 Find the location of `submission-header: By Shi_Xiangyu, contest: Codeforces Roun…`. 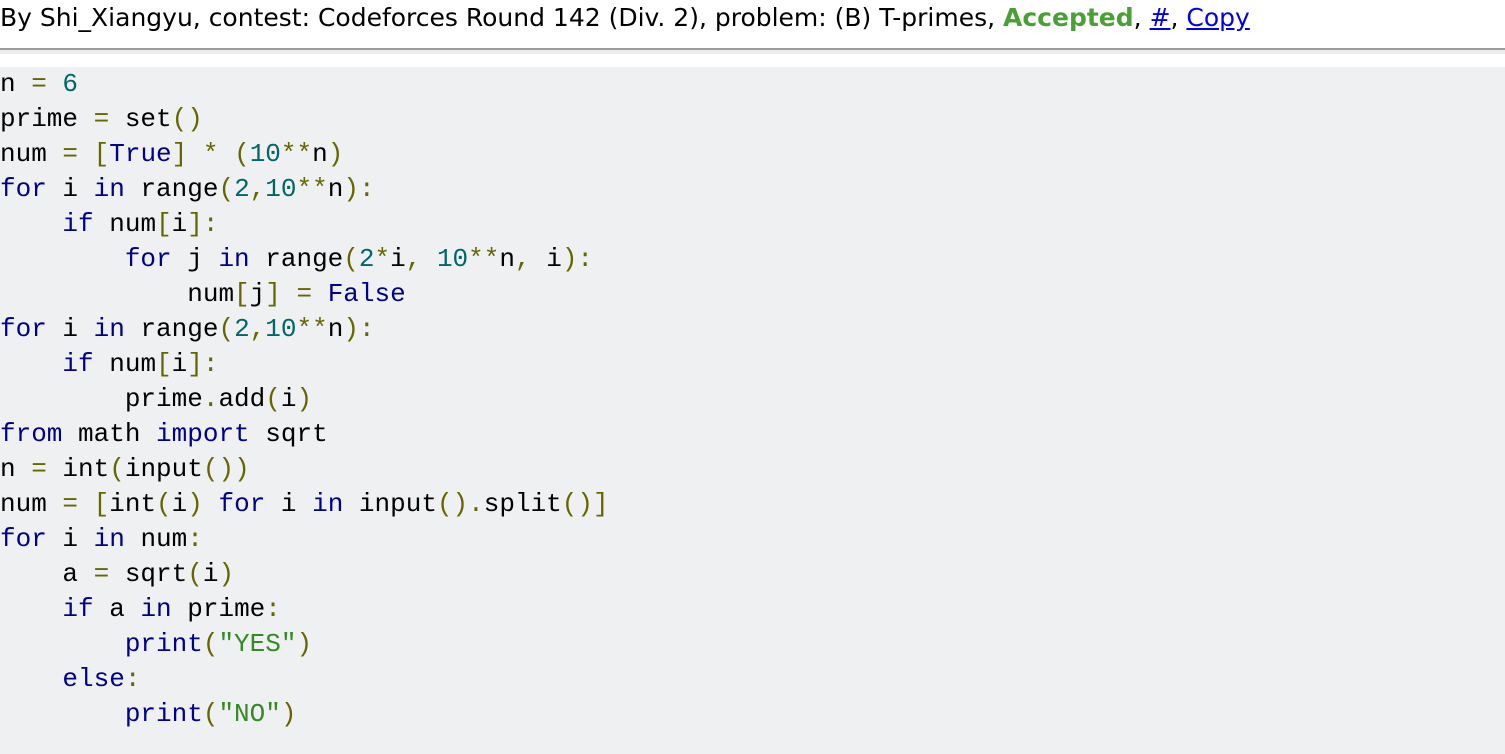

submission-header: By Shi_Xiangyu, contest: Codeforces Roun… is located at coordinates (752, 24).